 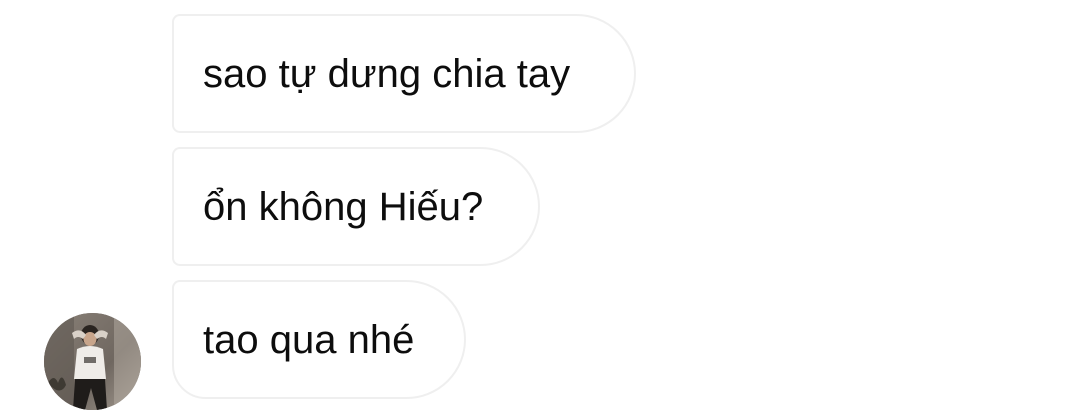 I want to click on contact-avatar, so click(x=92, y=361).